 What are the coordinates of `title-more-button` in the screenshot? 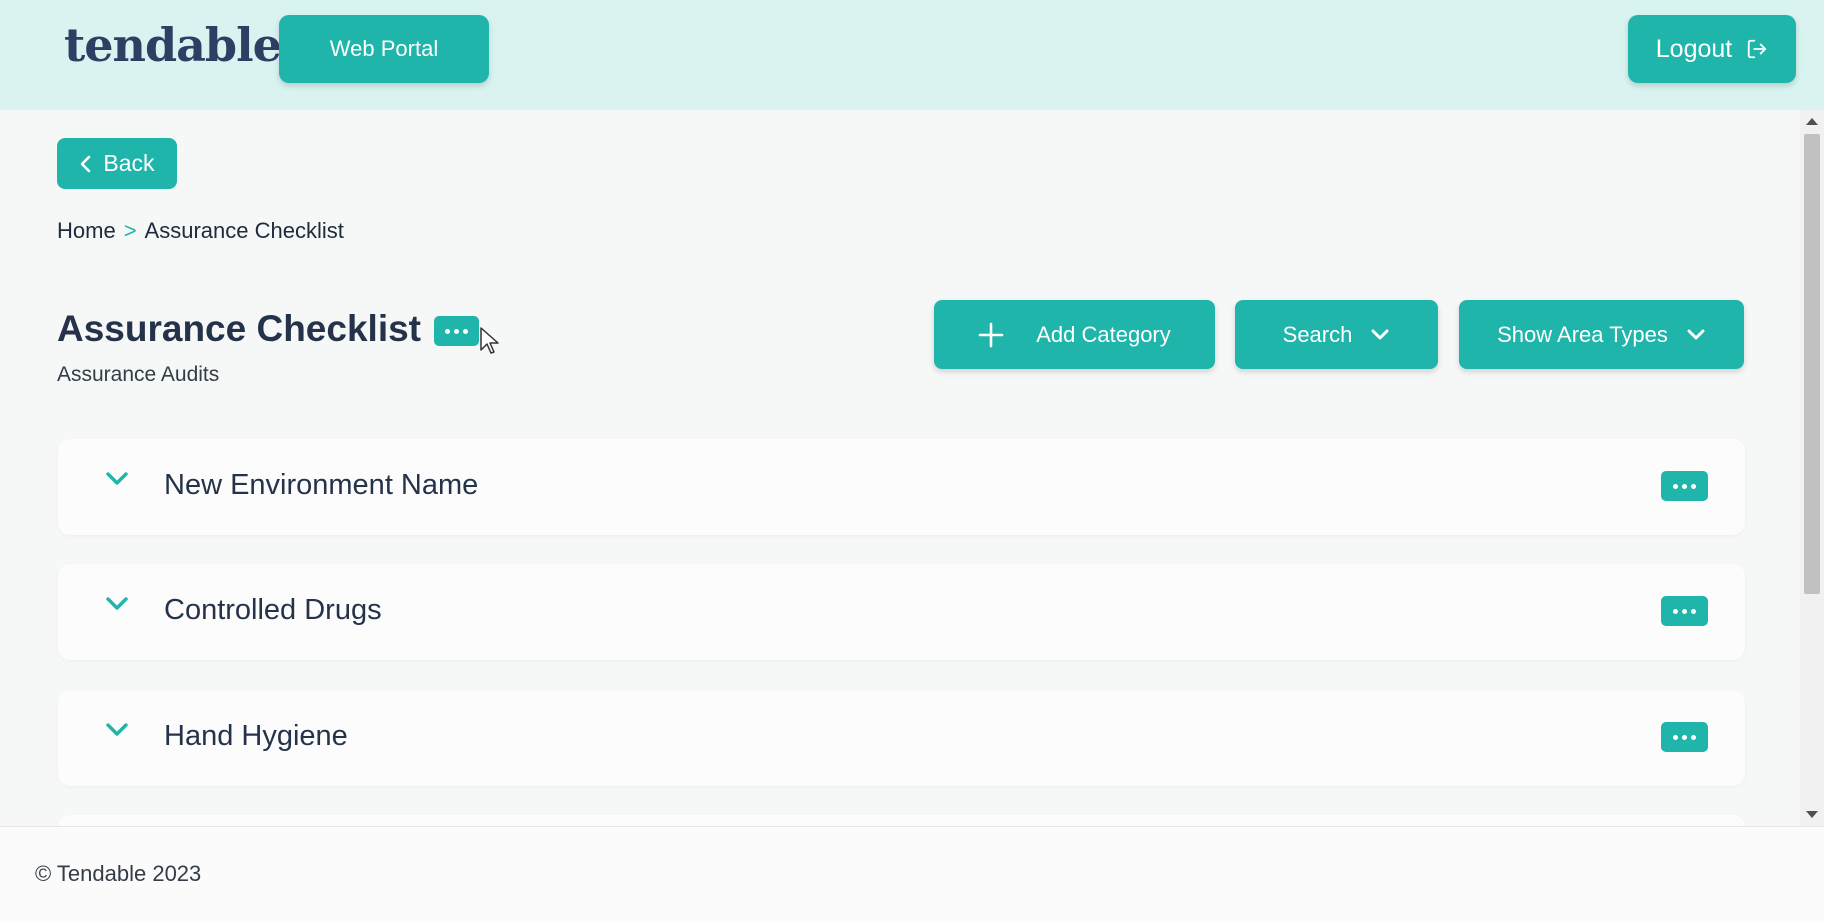 It's located at (456, 331).